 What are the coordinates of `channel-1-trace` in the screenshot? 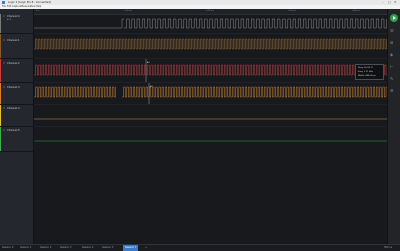 It's located at (210, 44).